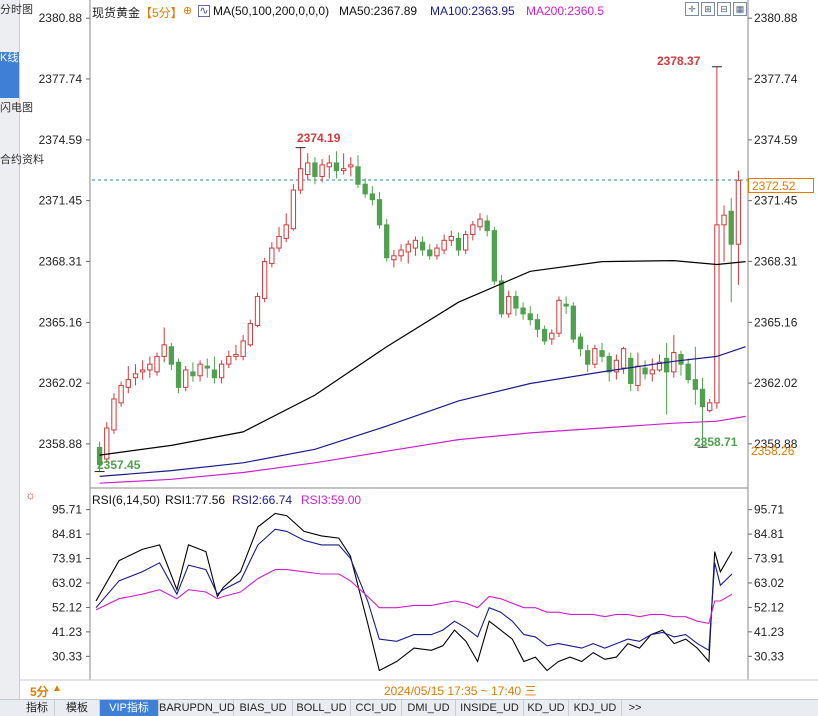  What do you see at coordinates (635, 708) in the screenshot?
I see `more-tabs-button: >>` at bounding box center [635, 708].